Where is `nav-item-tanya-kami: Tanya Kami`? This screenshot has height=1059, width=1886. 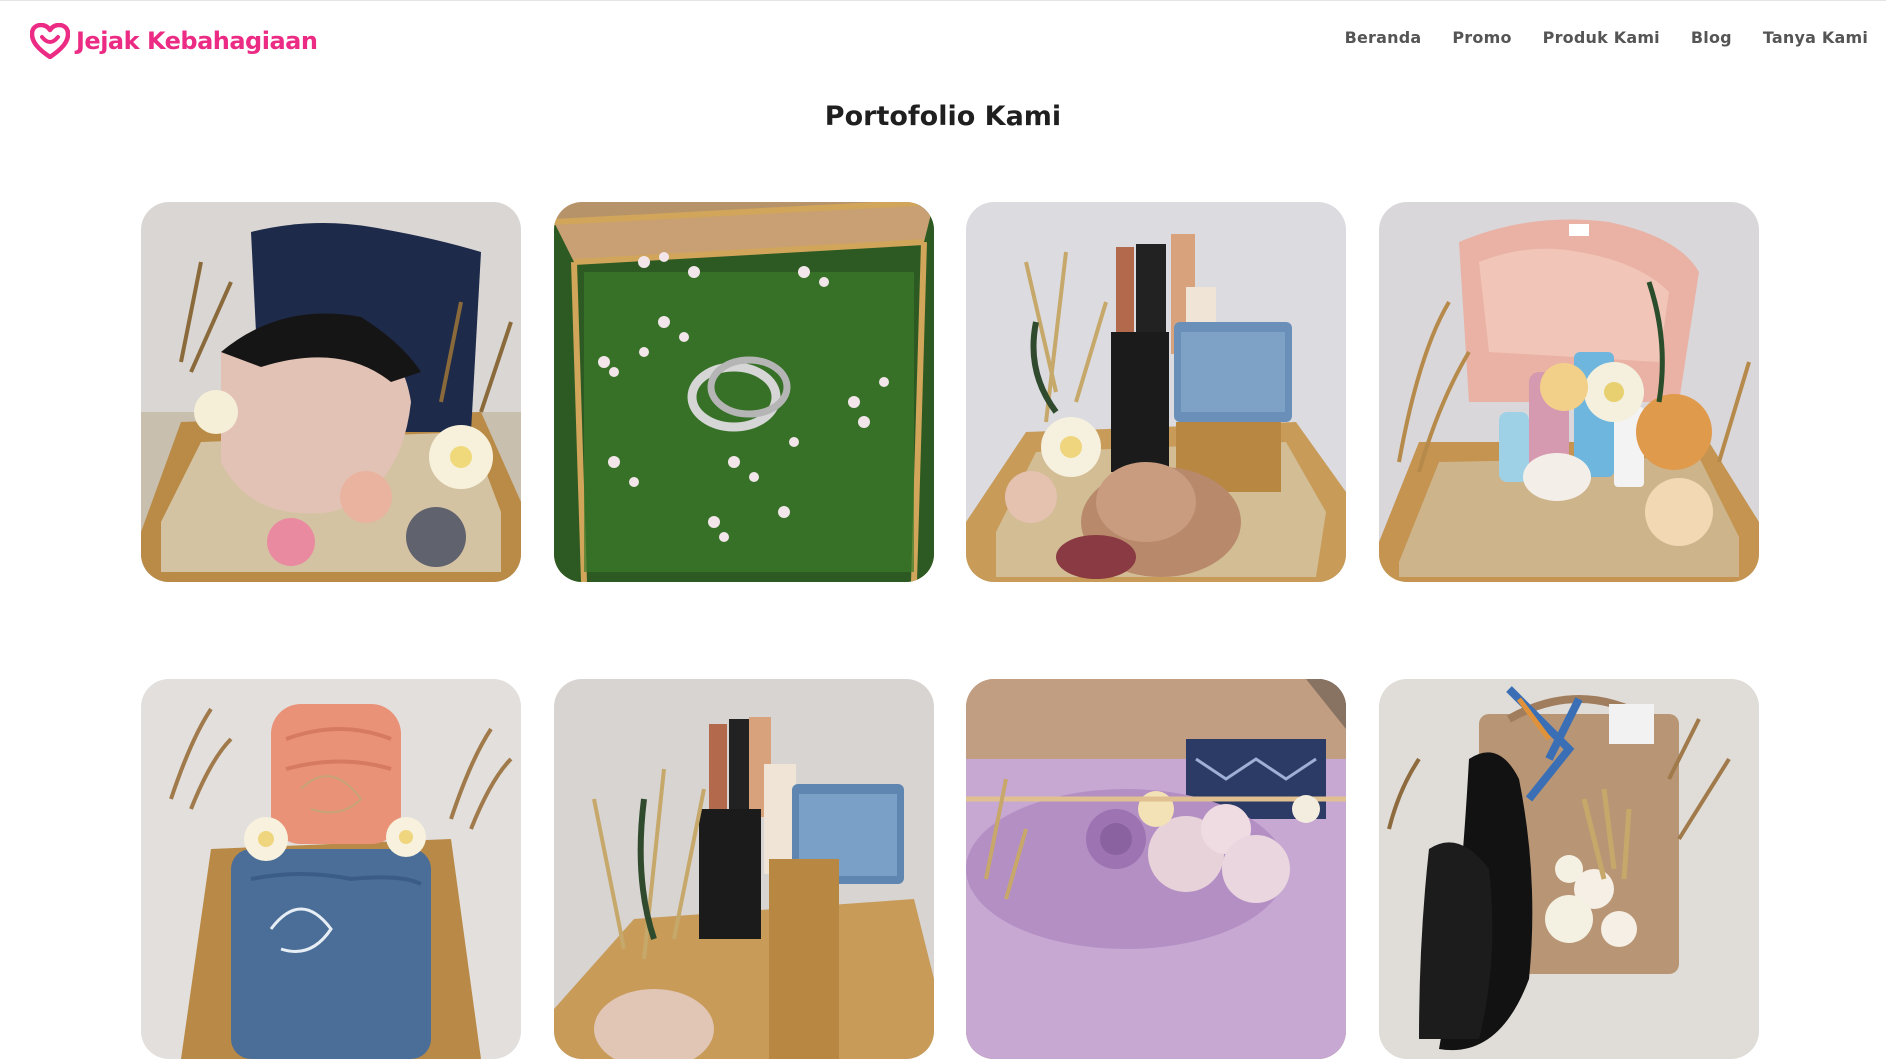
nav-item-tanya-kami: Tanya Kami is located at coordinates (1815, 37).